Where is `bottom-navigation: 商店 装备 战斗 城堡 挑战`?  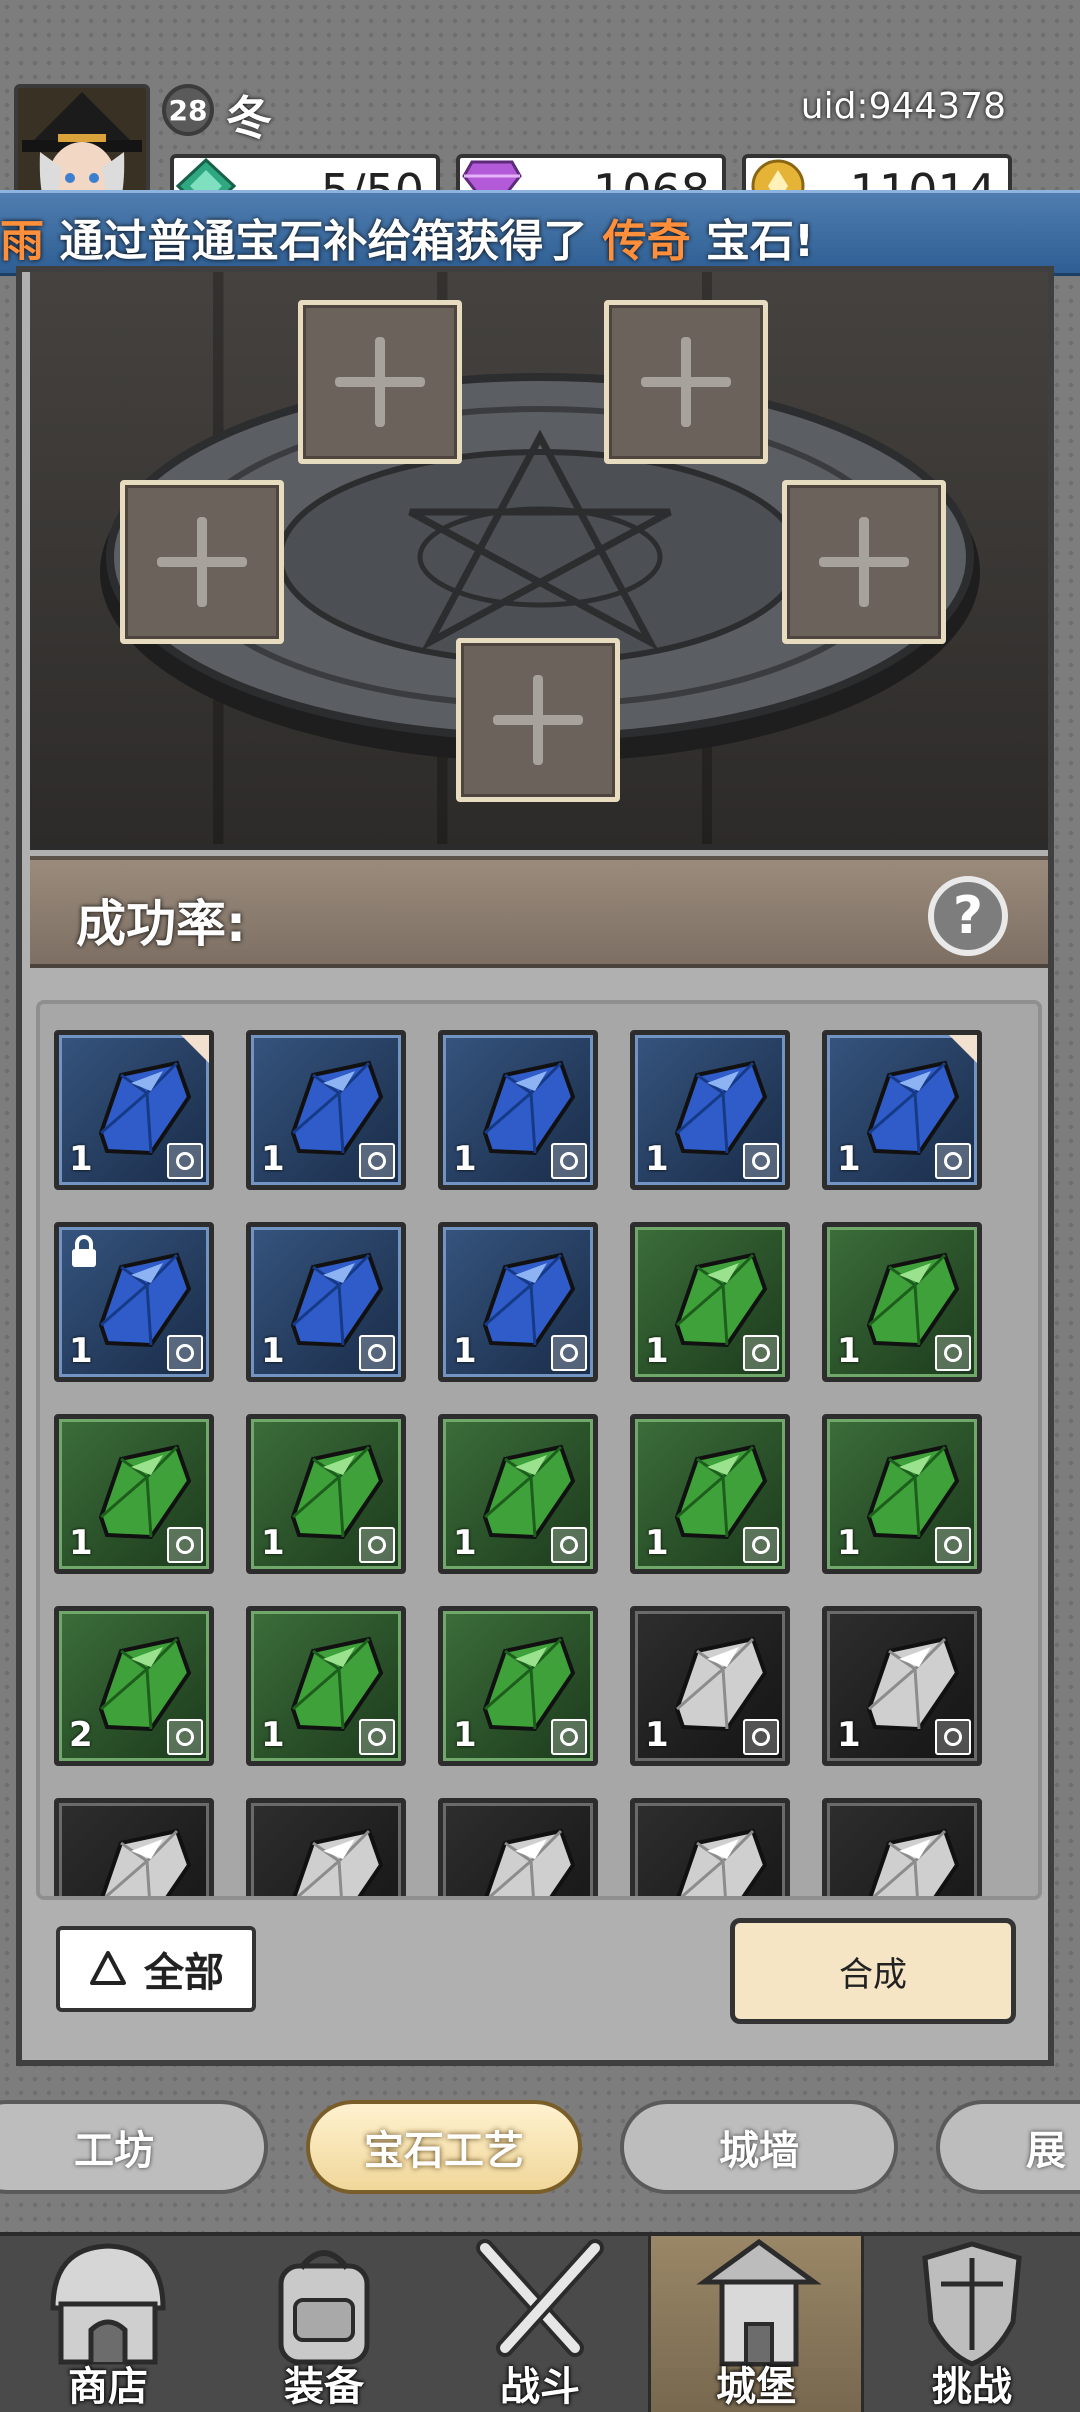 bottom-navigation: 商店 装备 战斗 城堡 挑战 is located at coordinates (540, 2322).